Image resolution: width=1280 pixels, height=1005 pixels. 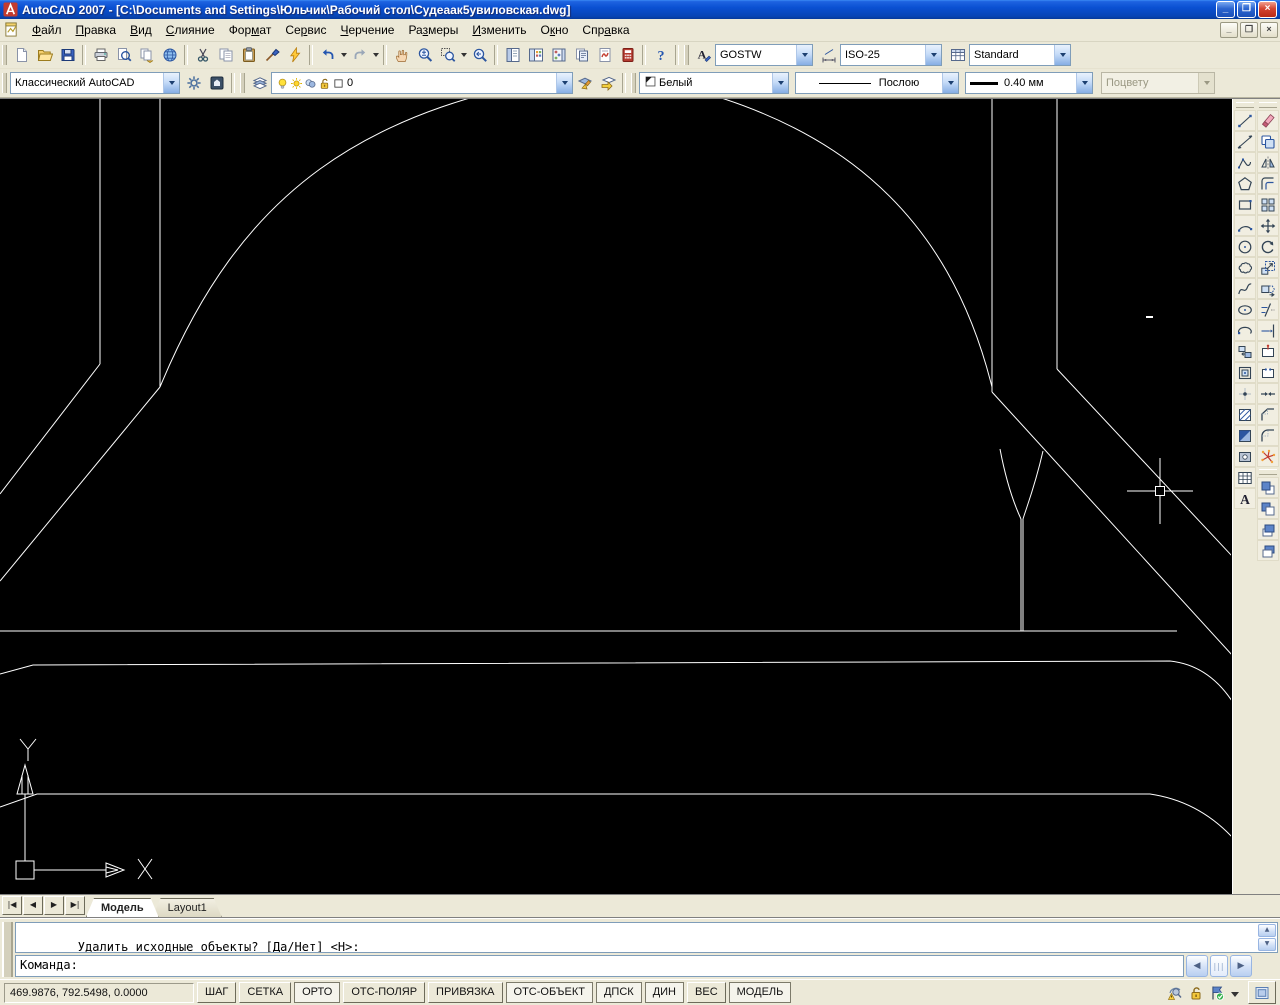 What do you see at coordinates (558, 55) in the screenshot?
I see `toolpalettes-button` at bounding box center [558, 55].